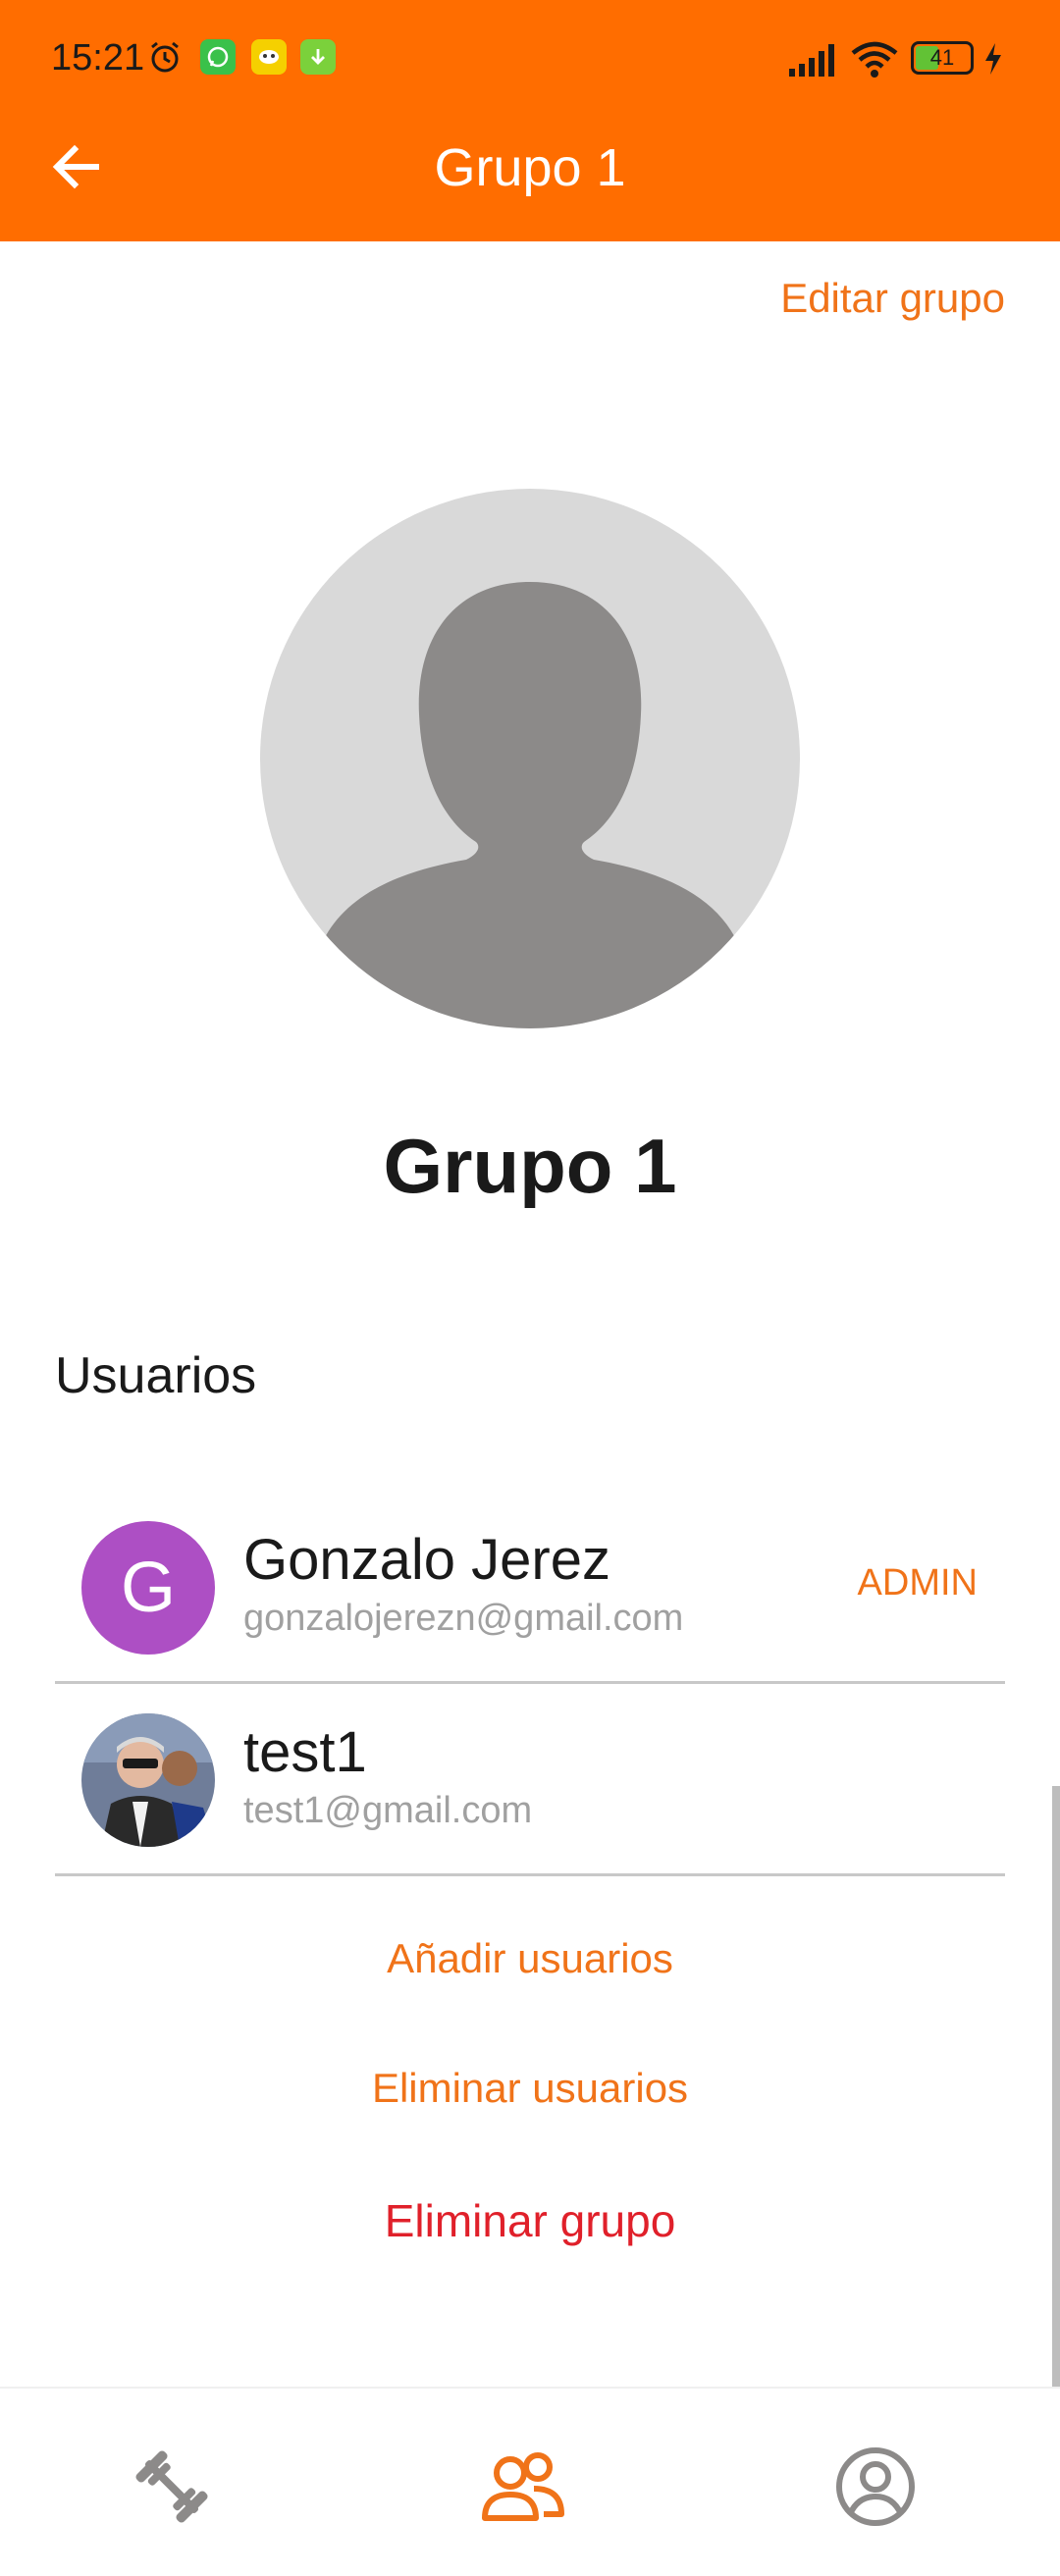 The width and height of the screenshot is (1060, 2576). I want to click on workout-icon, so click(171, 2486).